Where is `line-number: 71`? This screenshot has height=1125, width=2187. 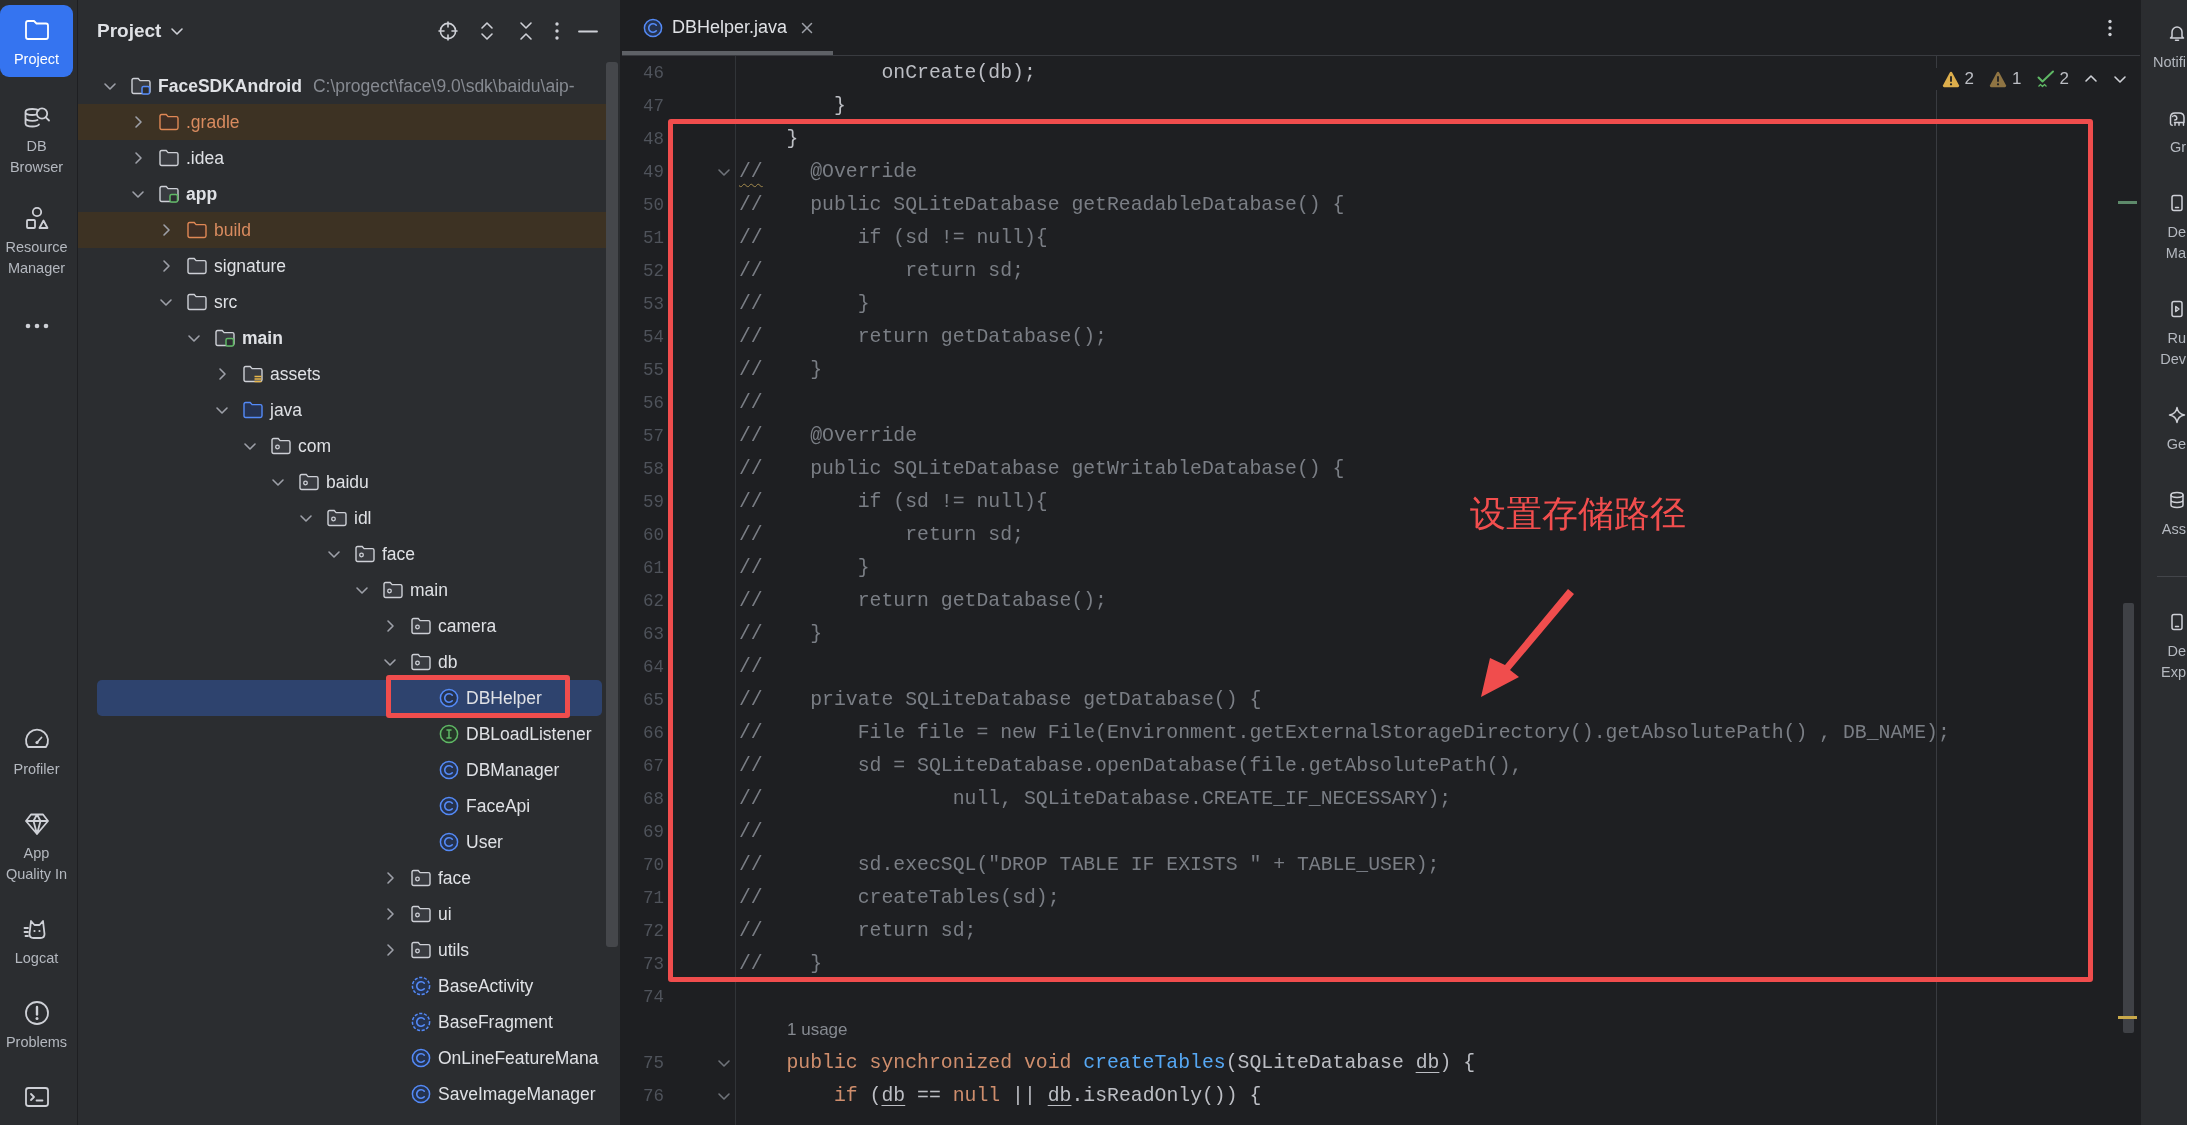 line-number: 71 is located at coordinates (653, 897).